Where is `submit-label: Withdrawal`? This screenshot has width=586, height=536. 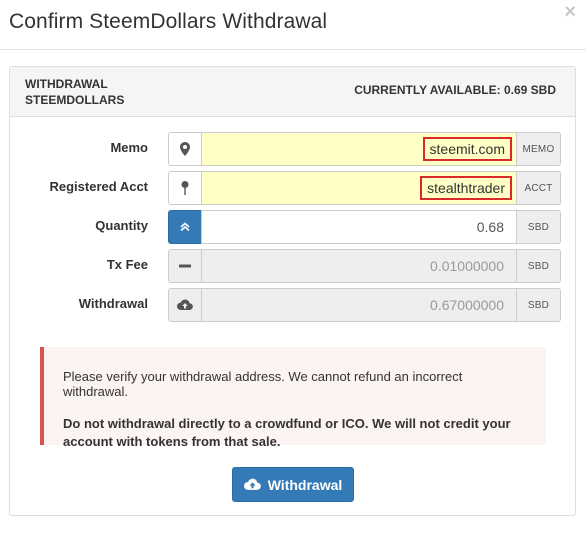
submit-label: Withdrawal is located at coordinates (305, 484).